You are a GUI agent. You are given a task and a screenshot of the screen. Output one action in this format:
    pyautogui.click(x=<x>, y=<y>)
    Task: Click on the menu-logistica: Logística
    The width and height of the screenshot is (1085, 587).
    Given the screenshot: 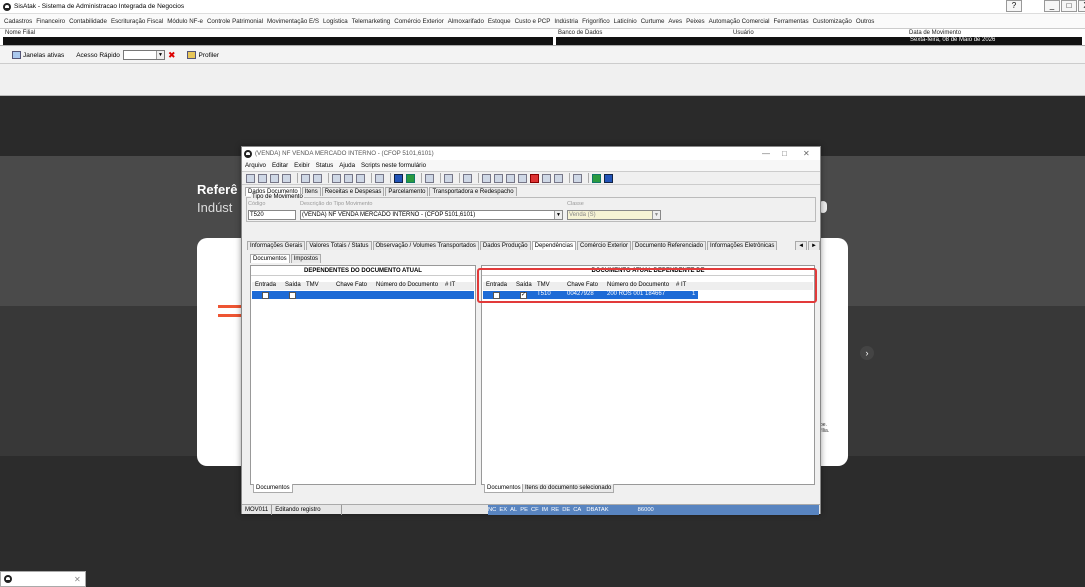 What is the action you would take?
    pyautogui.click(x=335, y=21)
    